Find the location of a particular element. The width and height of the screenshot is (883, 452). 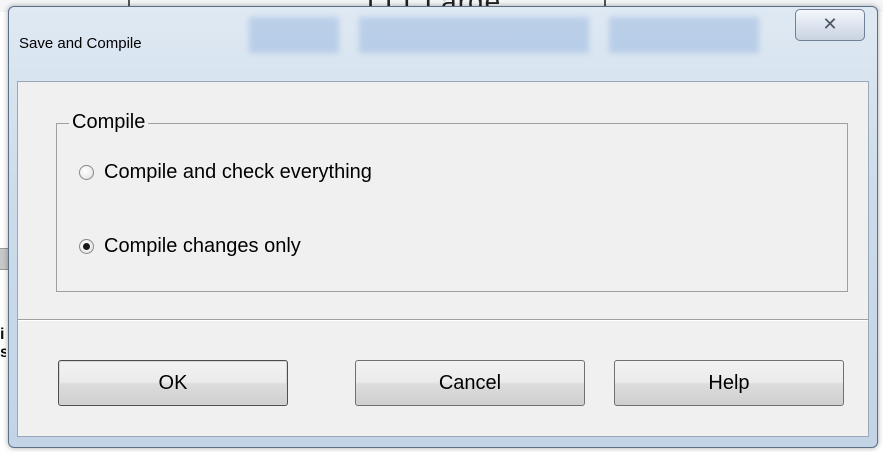

ok-button: OK is located at coordinates (173, 383).